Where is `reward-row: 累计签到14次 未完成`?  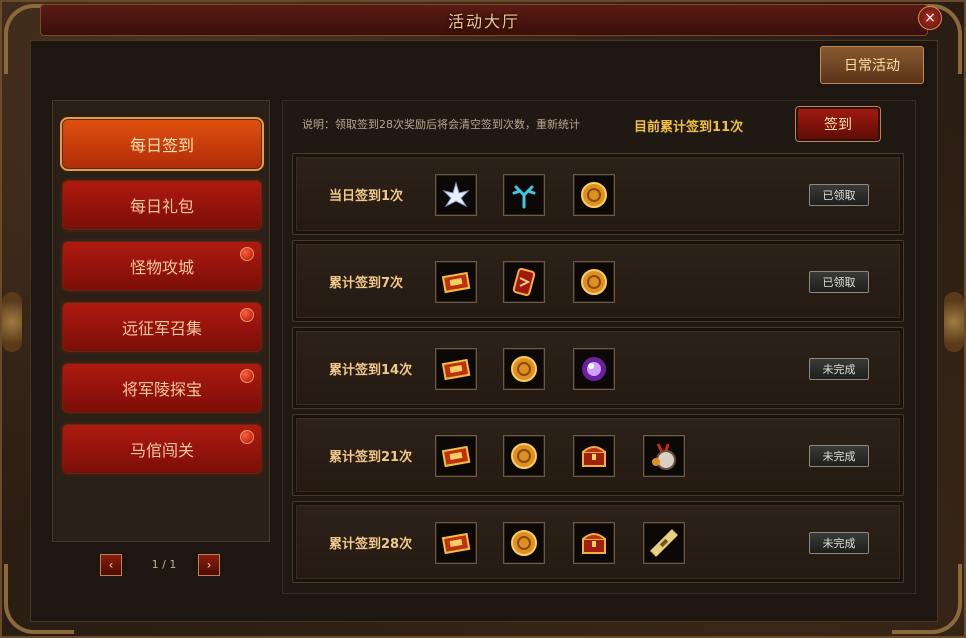 reward-row: 累计签到14次 未完成 is located at coordinates (598, 368).